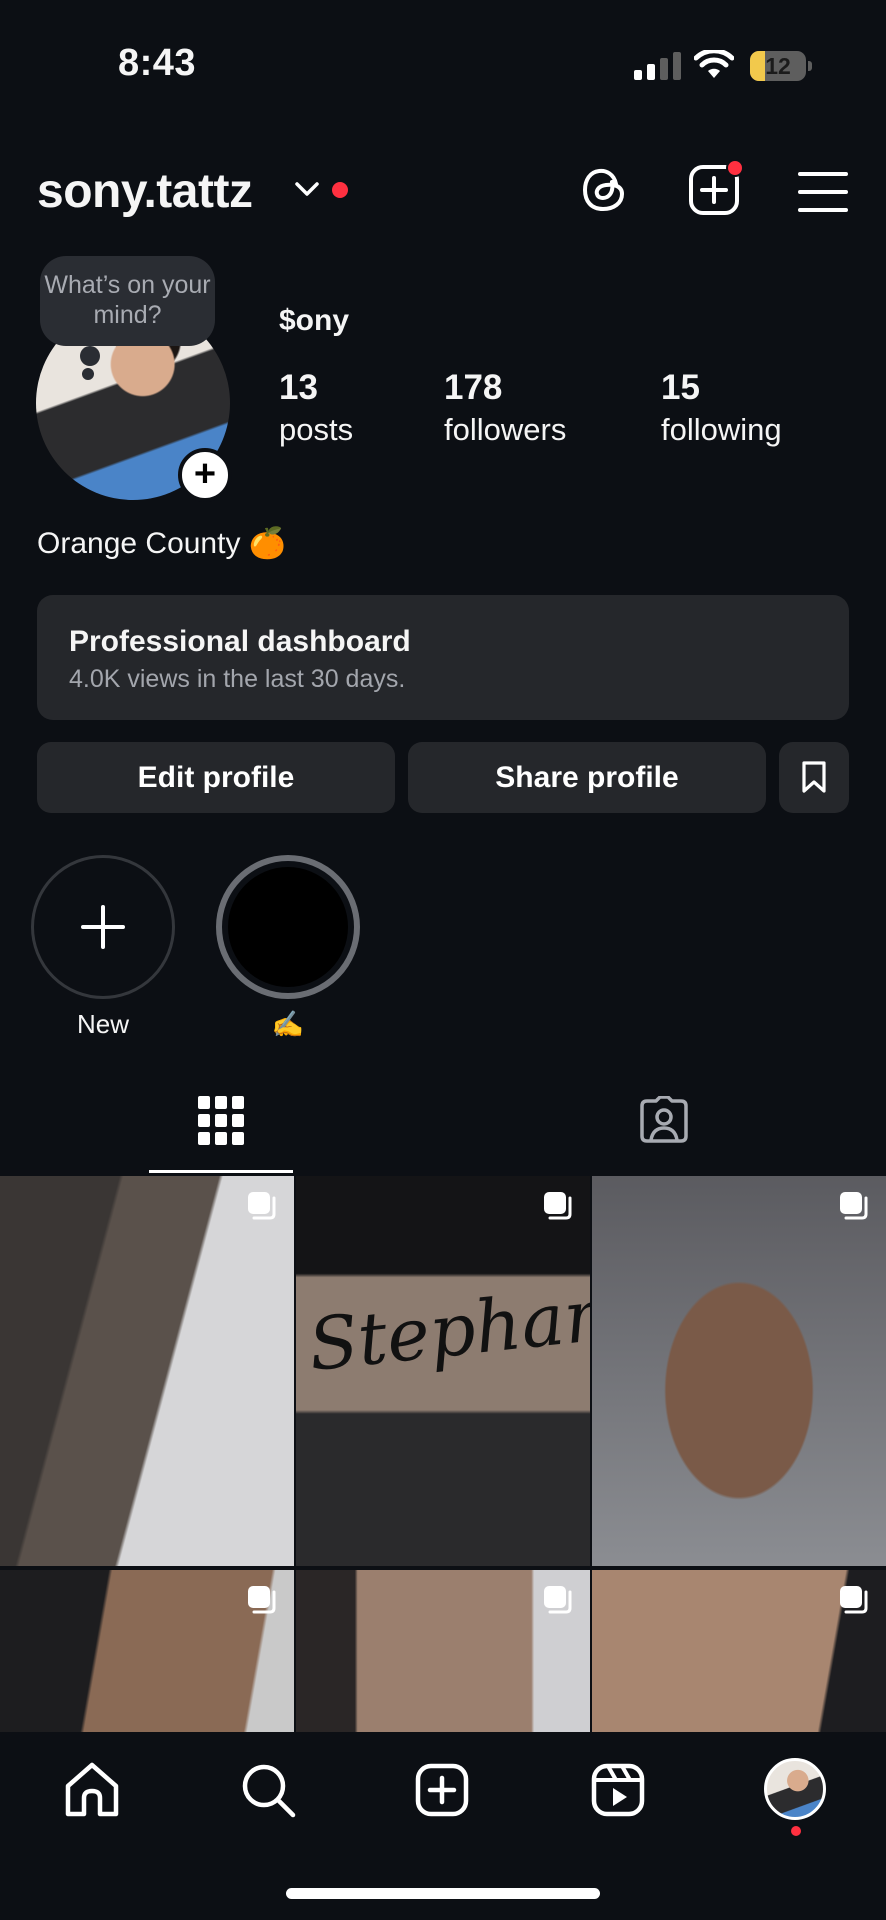 Image resolution: width=886 pixels, height=1920 pixels. Describe the element at coordinates (443, 1893) in the screenshot. I see `home-indicator` at that location.